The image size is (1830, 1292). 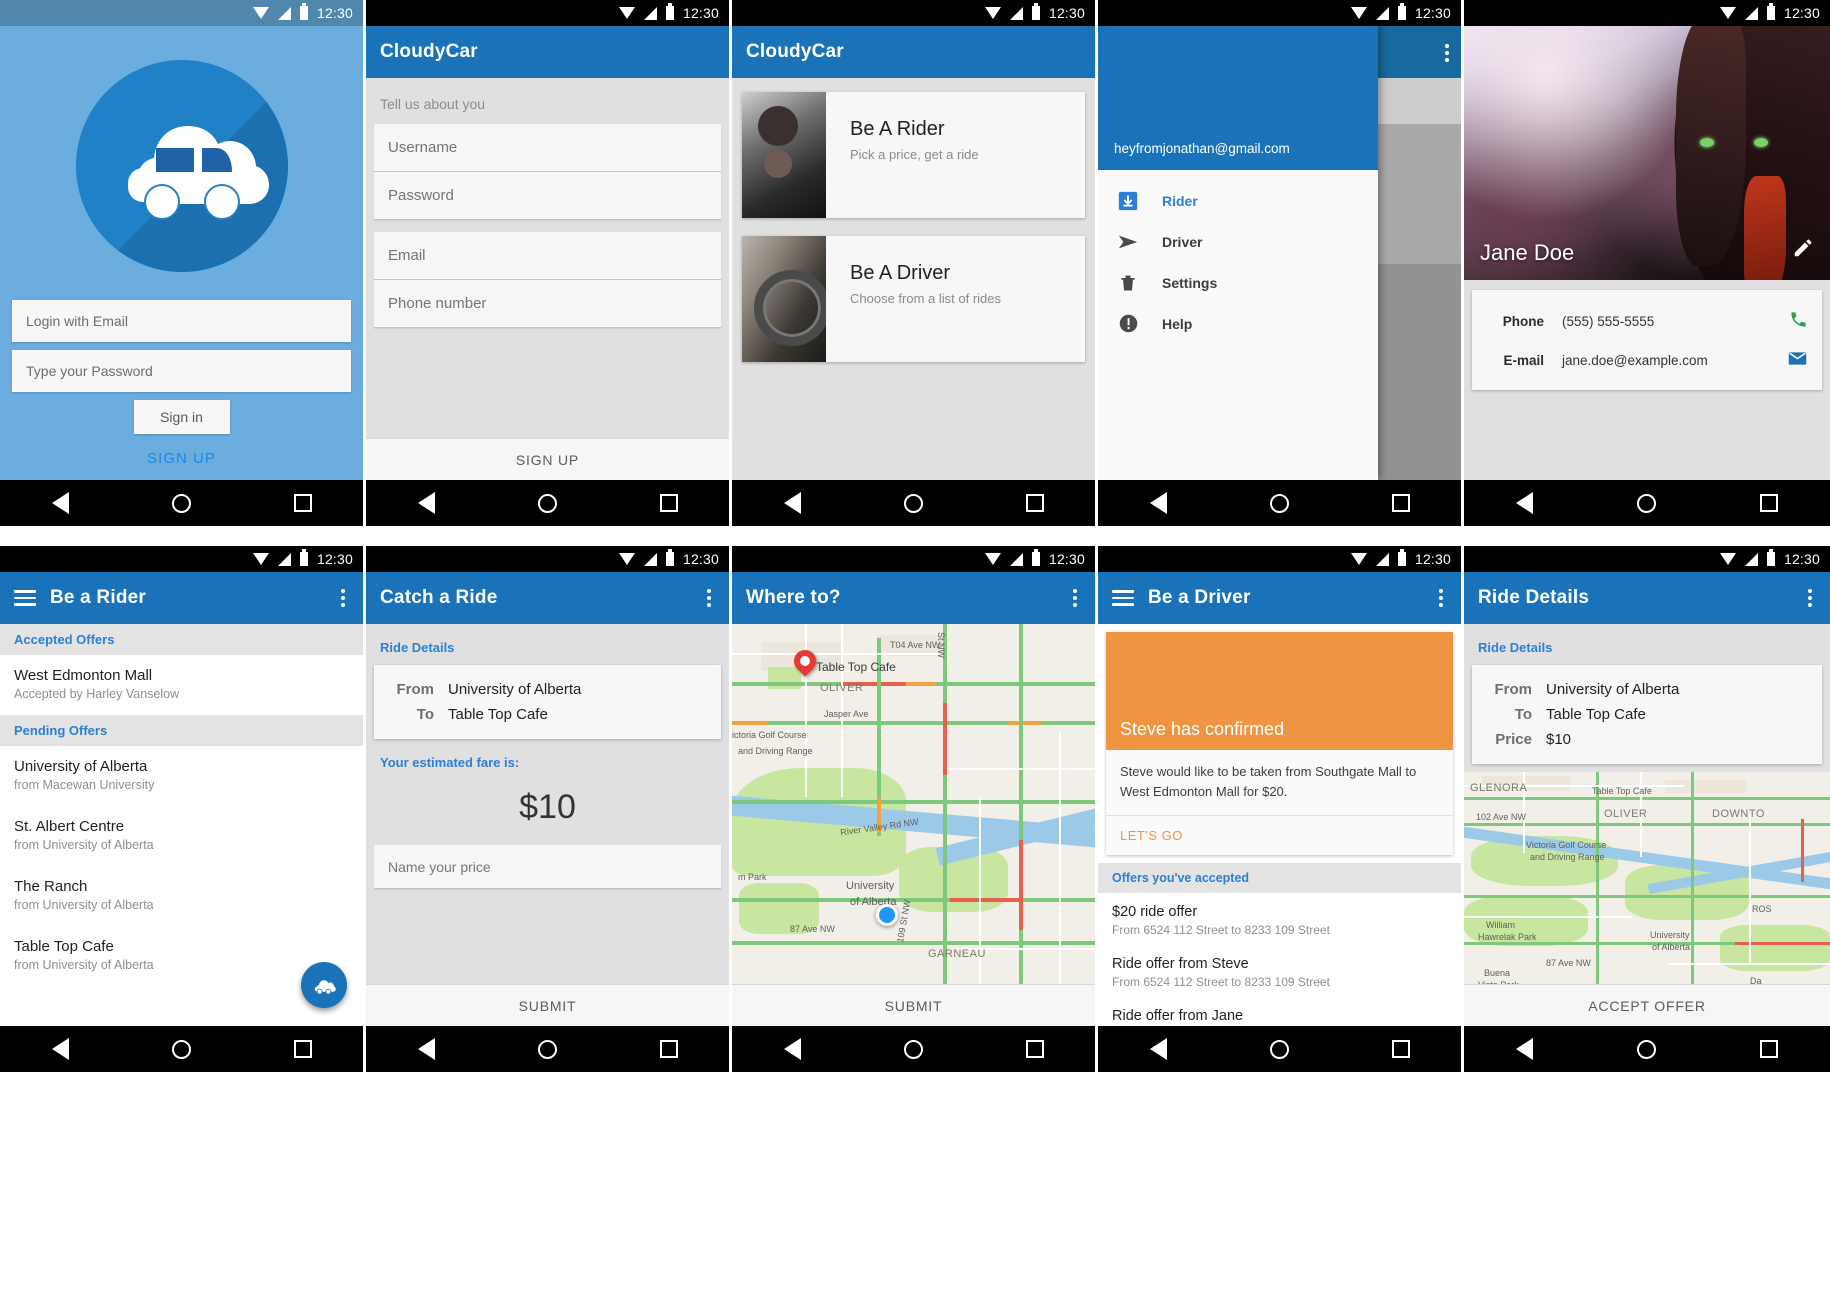 I want to click on offer-title: Ride offer from Jane, so click(x=1178, y=1016).